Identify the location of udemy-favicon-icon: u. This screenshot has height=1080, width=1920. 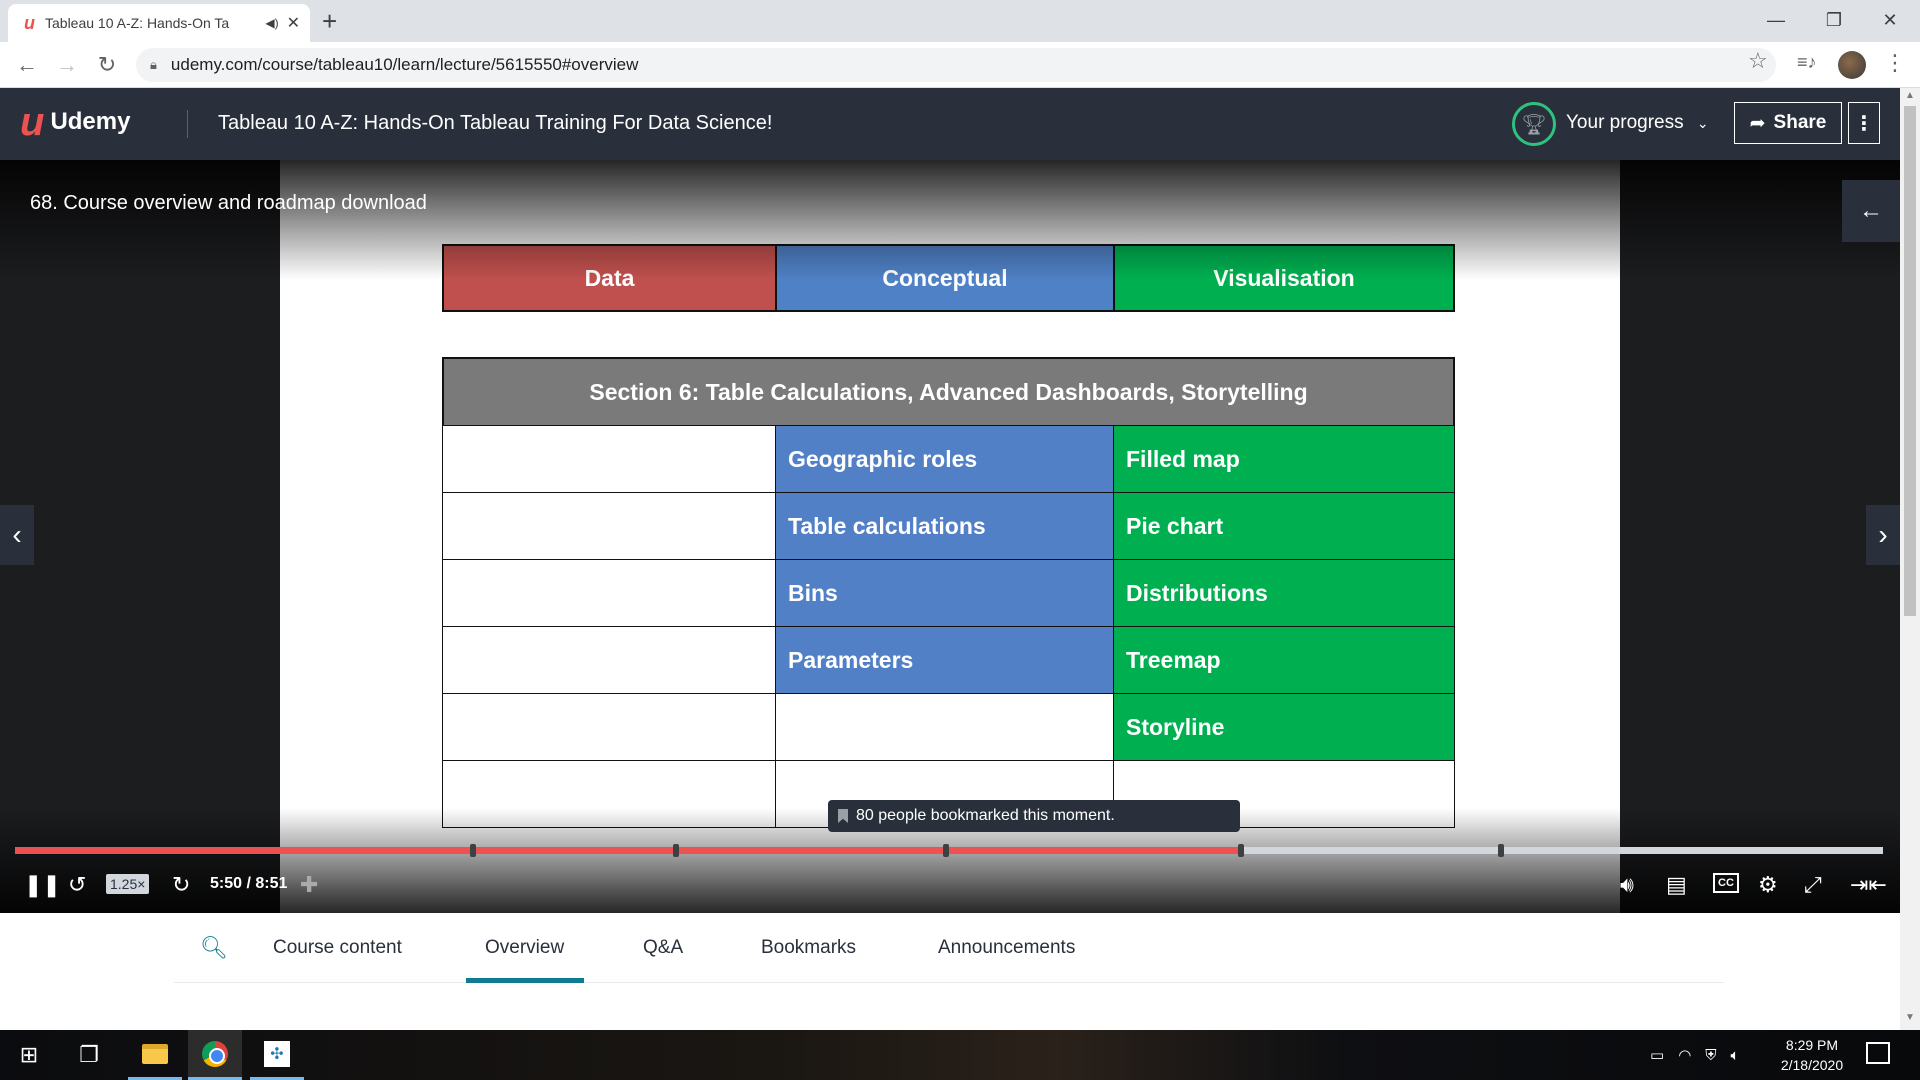
(29, 22).